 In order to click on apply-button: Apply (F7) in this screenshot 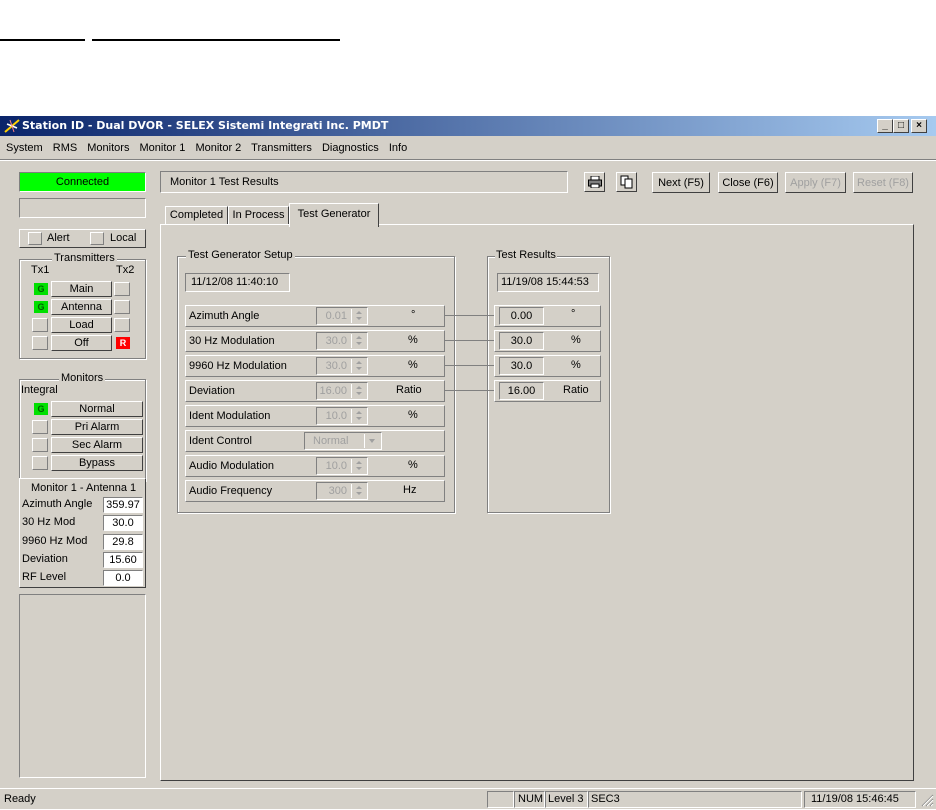, I will do `click(815, 182)`.